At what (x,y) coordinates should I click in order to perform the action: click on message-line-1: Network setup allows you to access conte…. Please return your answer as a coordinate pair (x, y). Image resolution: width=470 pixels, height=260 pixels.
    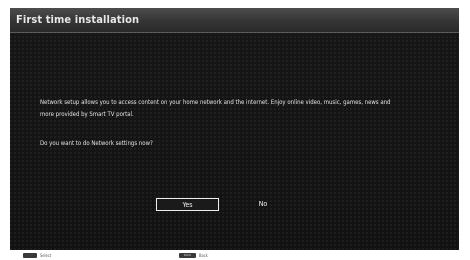
    Looking at the image, I should click on (215, 102).